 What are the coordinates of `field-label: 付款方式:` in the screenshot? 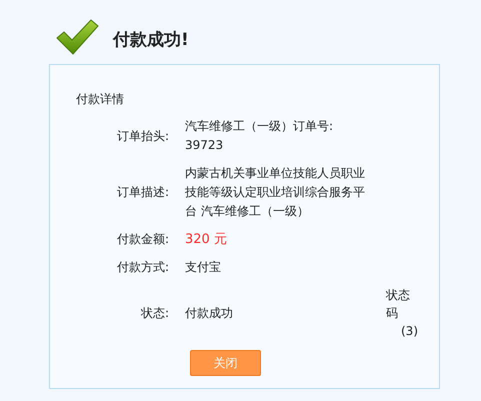 It's located at (142, 267).